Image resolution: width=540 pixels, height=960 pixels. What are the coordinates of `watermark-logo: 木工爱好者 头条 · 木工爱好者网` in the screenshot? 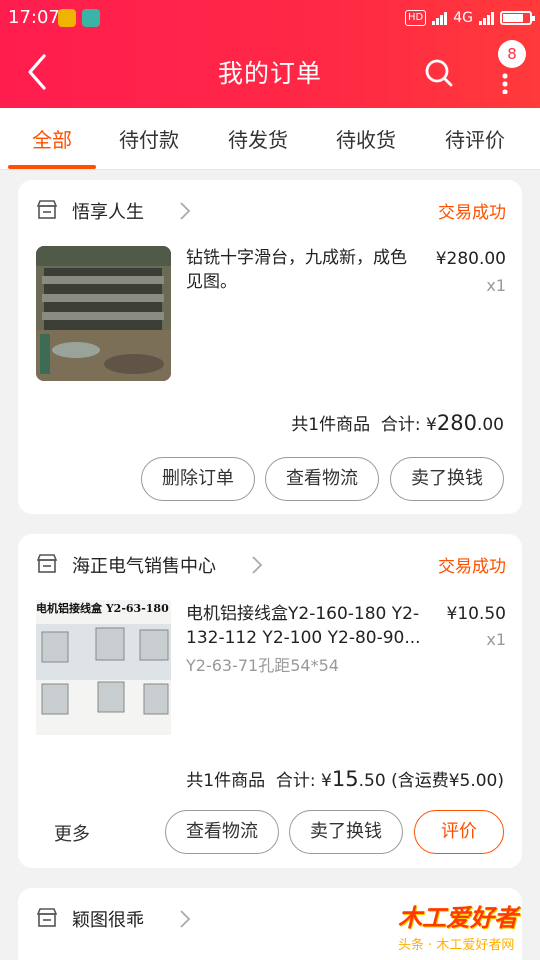 It's located at (462, 924).